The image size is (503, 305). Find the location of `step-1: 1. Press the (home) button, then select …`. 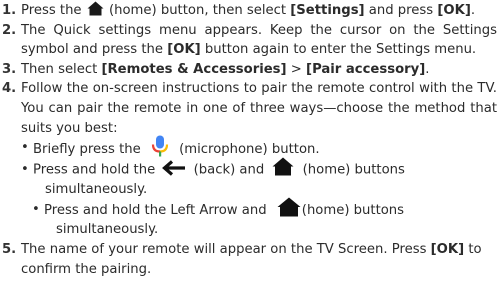

step-1: 1. Press the (home) button, then select … is located at coordinates (251, 11).